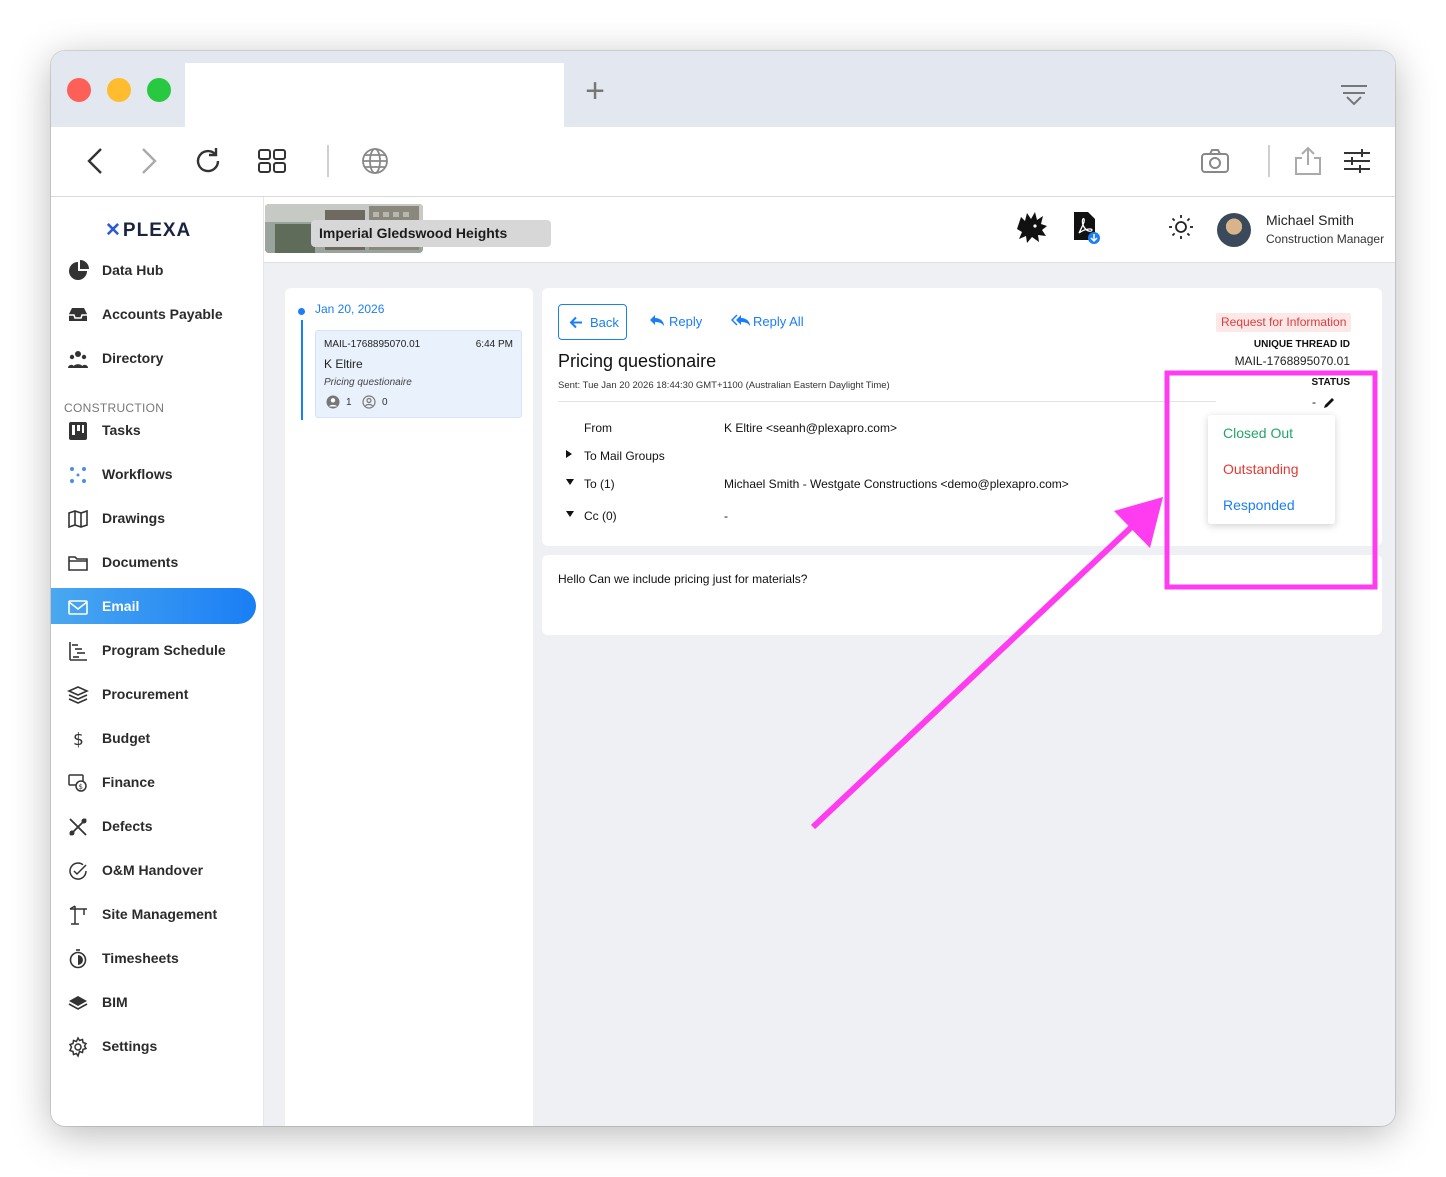 This screenshot has width=1446, height=1177. I want to click on thread-id-value: MAIL-1768895070.01, so click(1292, 361).